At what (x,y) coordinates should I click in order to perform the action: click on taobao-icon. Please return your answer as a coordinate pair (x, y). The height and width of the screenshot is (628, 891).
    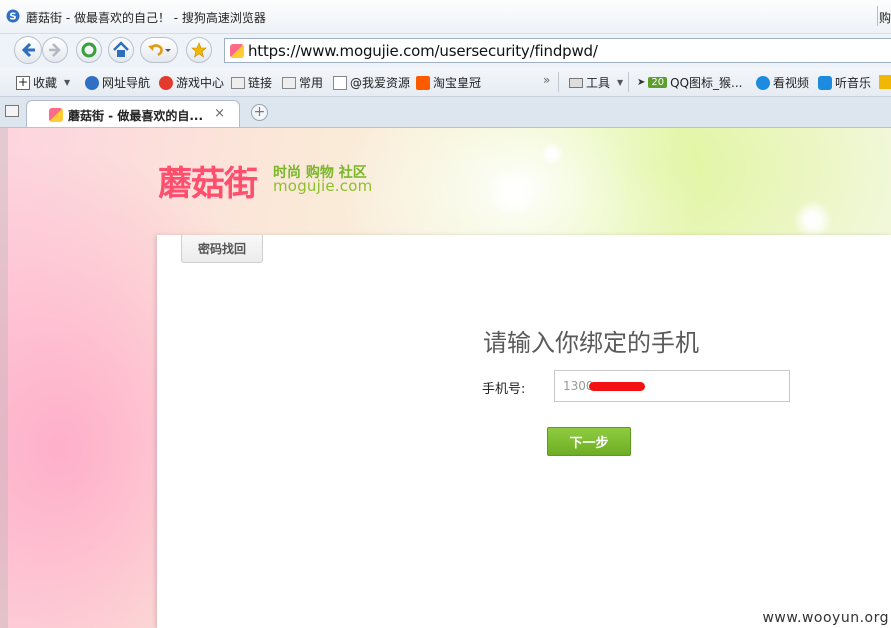
    Looking at the image, I should click on (423, 82).